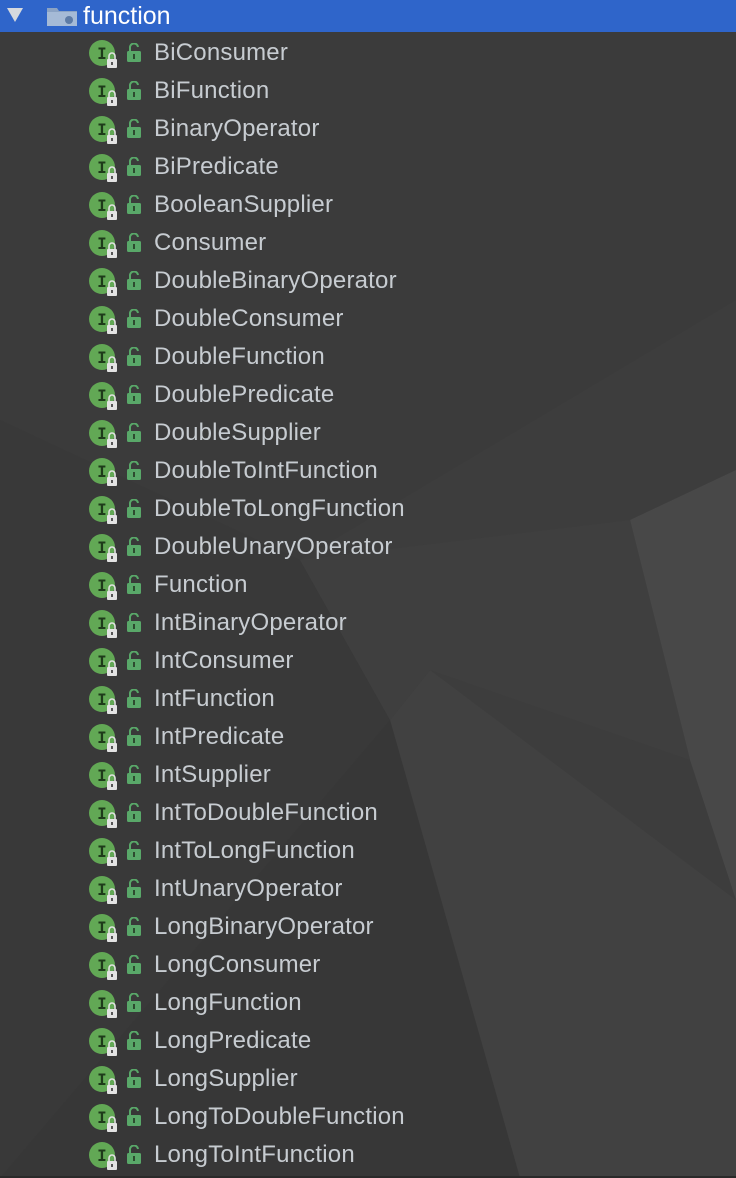 This screenshot has height=1178, width=736. I want to click on tree-item-bifunction: I BiFunction, so click(368, 91).